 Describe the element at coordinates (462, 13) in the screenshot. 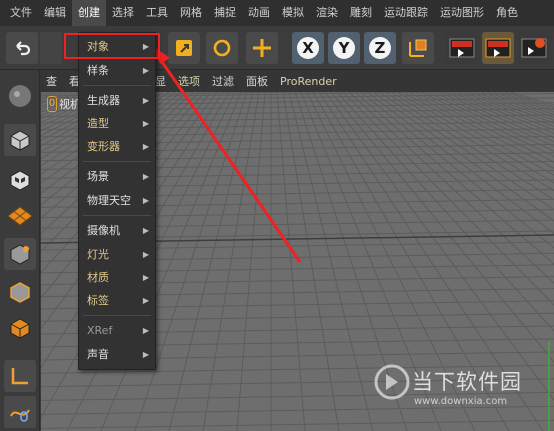

I see `menu-mograph: 运动图形` at that location.